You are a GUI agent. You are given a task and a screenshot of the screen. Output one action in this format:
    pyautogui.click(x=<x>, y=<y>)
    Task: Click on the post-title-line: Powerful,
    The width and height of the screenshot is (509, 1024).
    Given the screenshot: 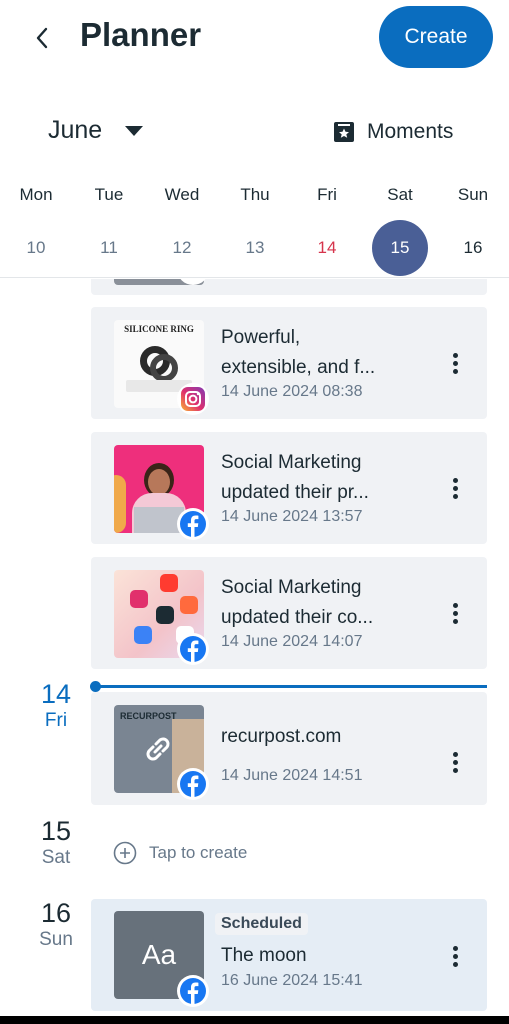 What is the action you would take?
    pyautogui.click(x=261, y=337)
    